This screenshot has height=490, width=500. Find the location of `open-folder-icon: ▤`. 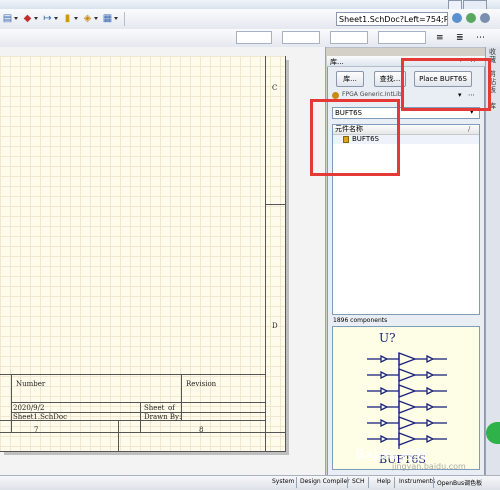

open-folder-icon: ▤ is located at coordinates (7, 18).